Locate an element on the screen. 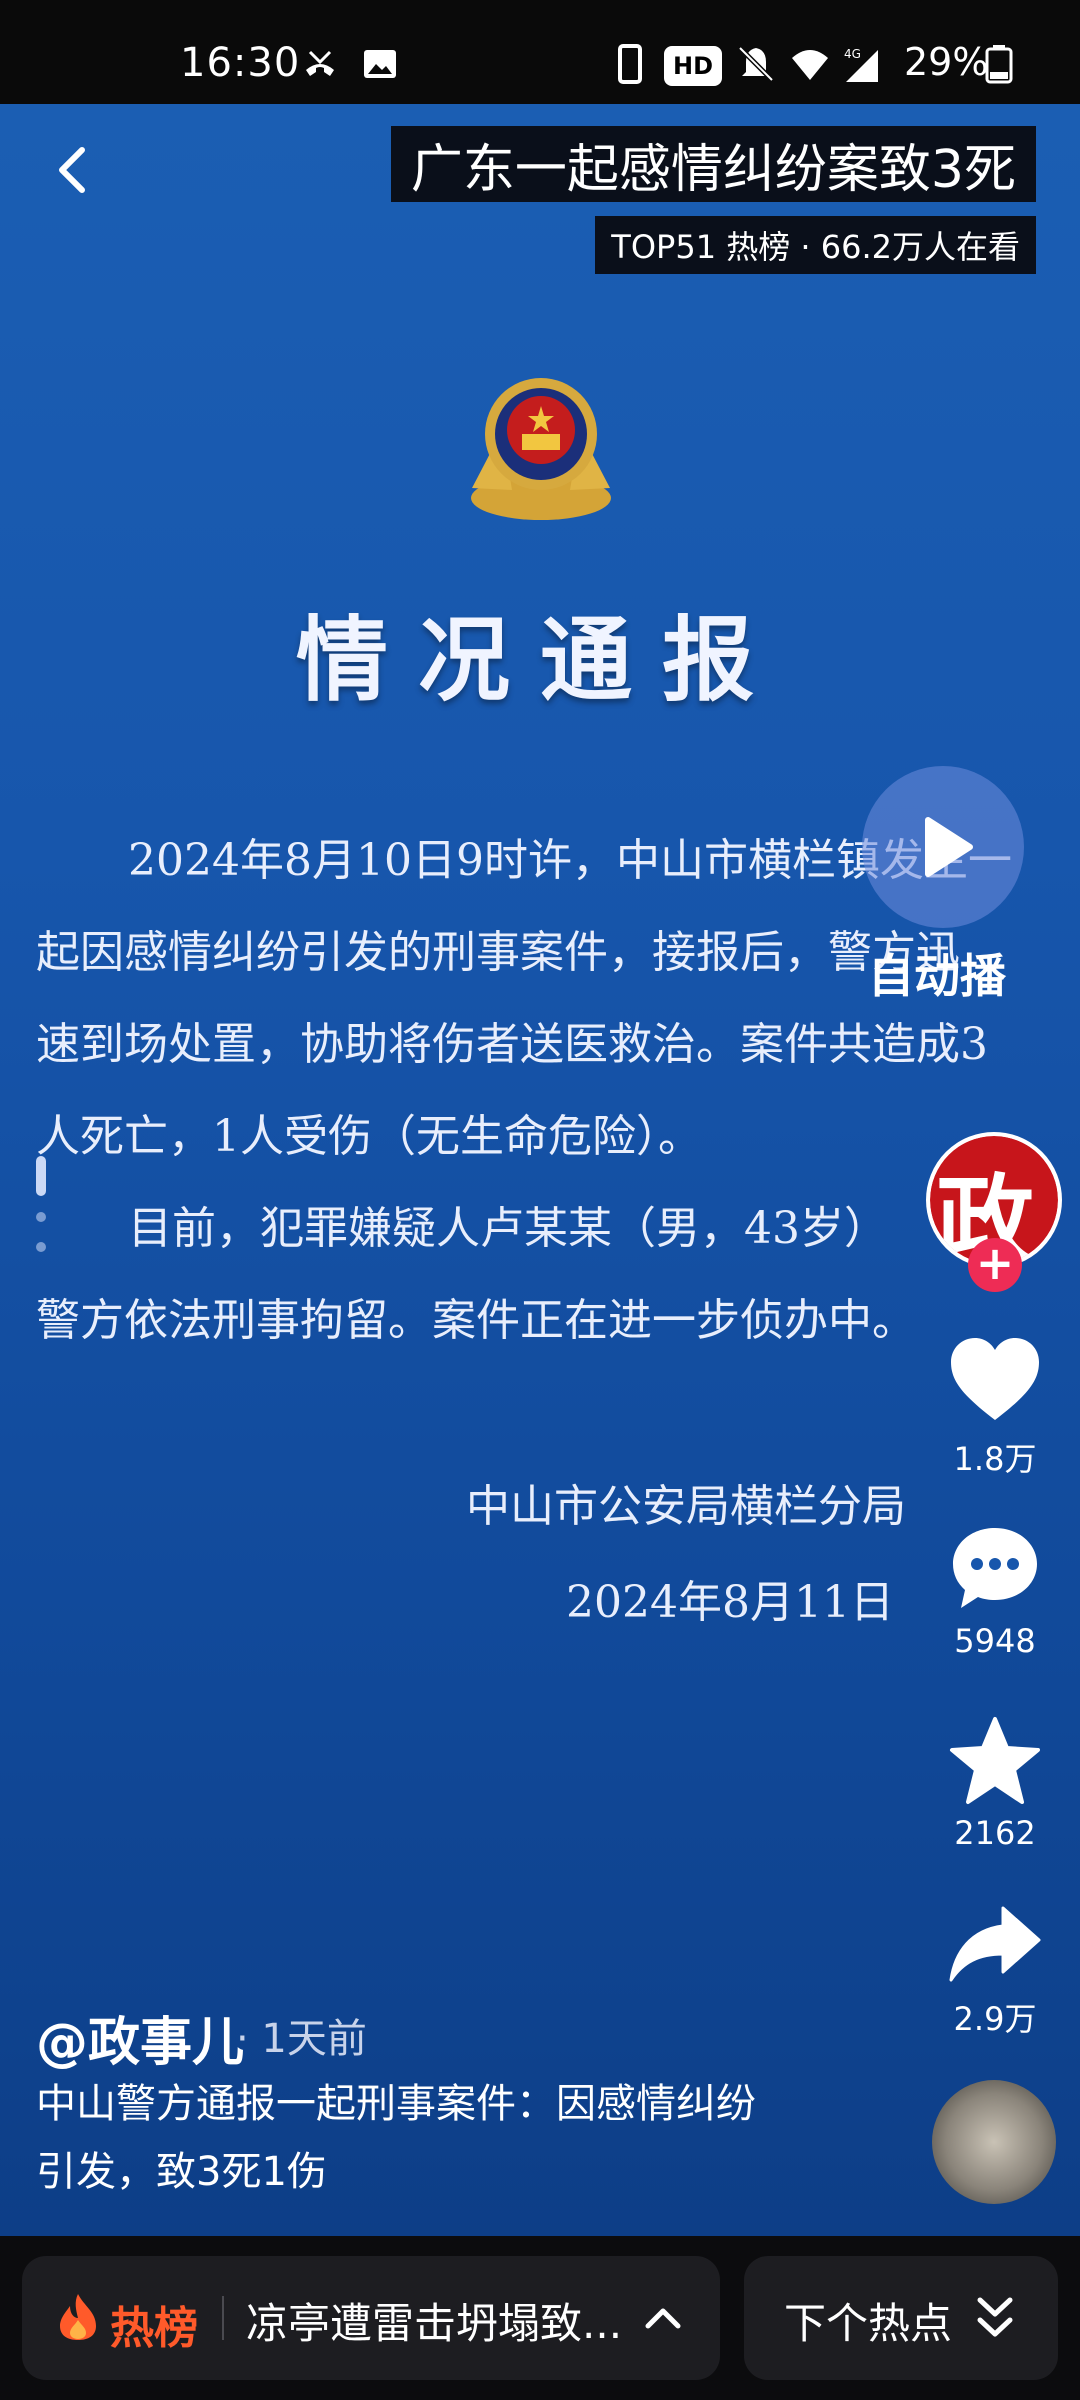  comment-button: 5948 is located at coordinates (995, 1592).